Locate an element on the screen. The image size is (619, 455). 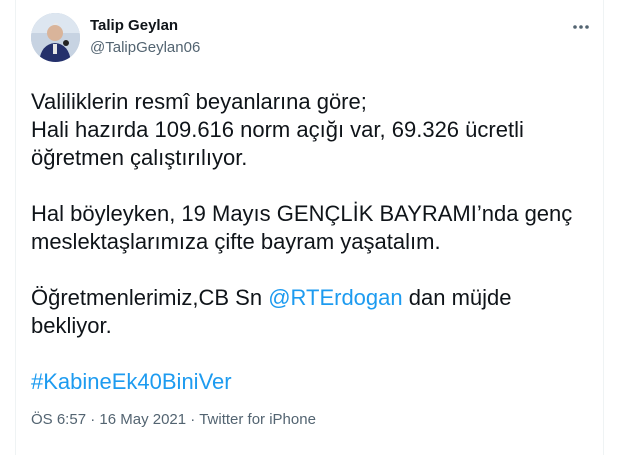
avatar is located at coordinates (55, 37).